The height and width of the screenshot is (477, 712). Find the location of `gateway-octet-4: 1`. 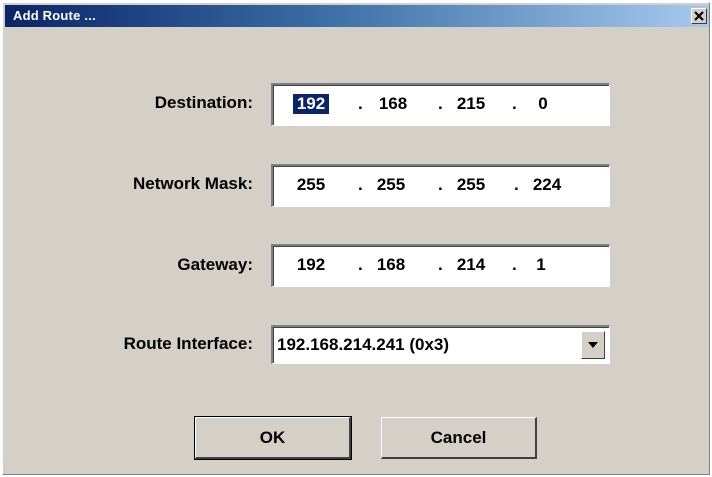

gateway-octet-4: 1 is located at coordinates (541, 265).